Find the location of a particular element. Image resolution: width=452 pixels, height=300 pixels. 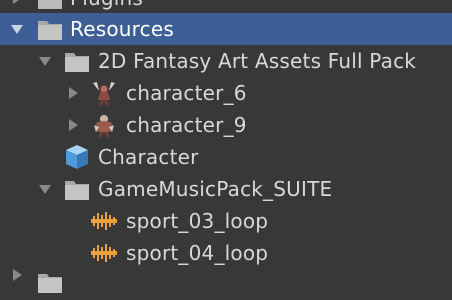

prefab-cube-icon is located at coordinates (77, 157).